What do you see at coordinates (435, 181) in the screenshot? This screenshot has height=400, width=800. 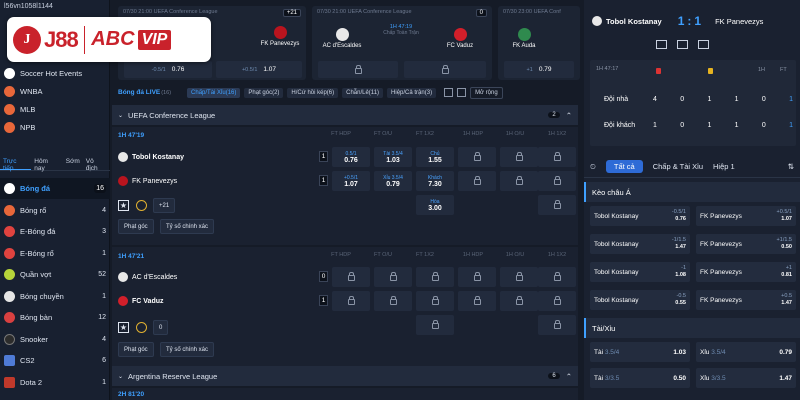 I see `odds-cell: Khách 7.30` at bounding box center [435, 181].